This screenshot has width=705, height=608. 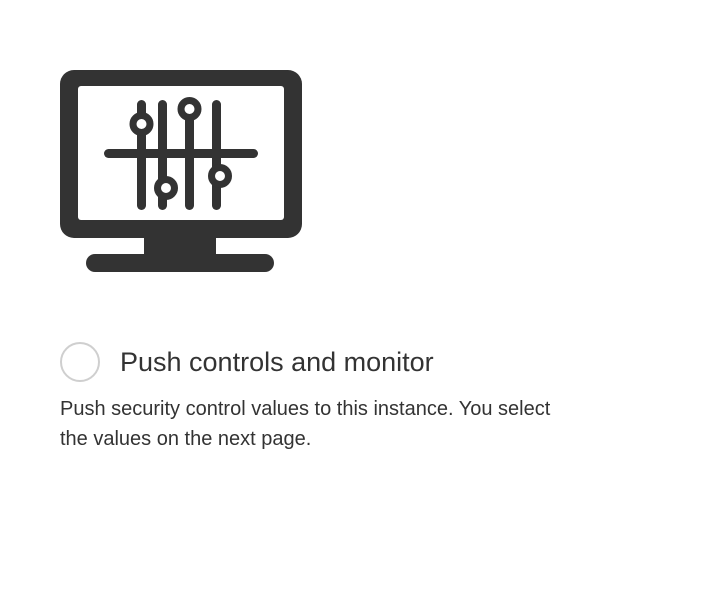 What do you see at coordinates (181, 171) in the screenshot?
I see `monitor-sliders-icon` at bounding box center [181, 171].